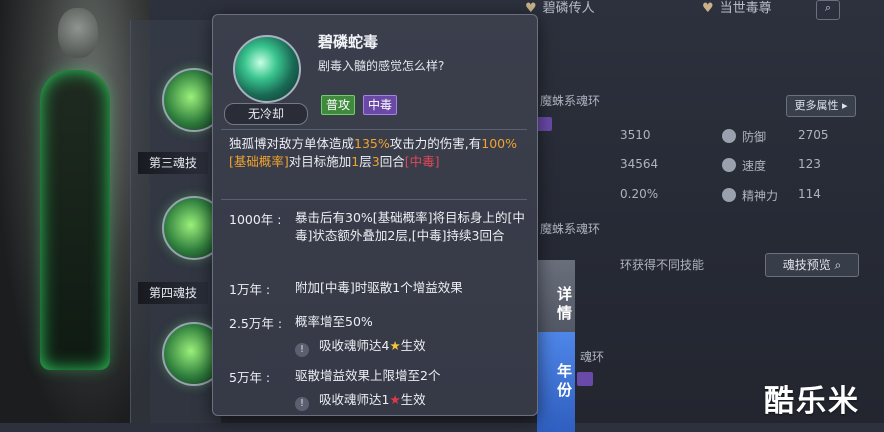 Image resolution: width=884 pixels, height=432 pixels. Describe the element at coordinates (435, 143) in the screenshot. I see `desc-text: 攻击力的伤害,有` at that location.